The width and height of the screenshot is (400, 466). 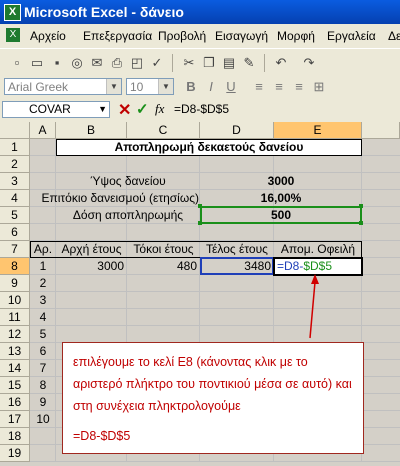 What do you see at coordinates (162, 266) in the screenshot?
I see `cell-c8: 480` at bounding box center [162, 266].